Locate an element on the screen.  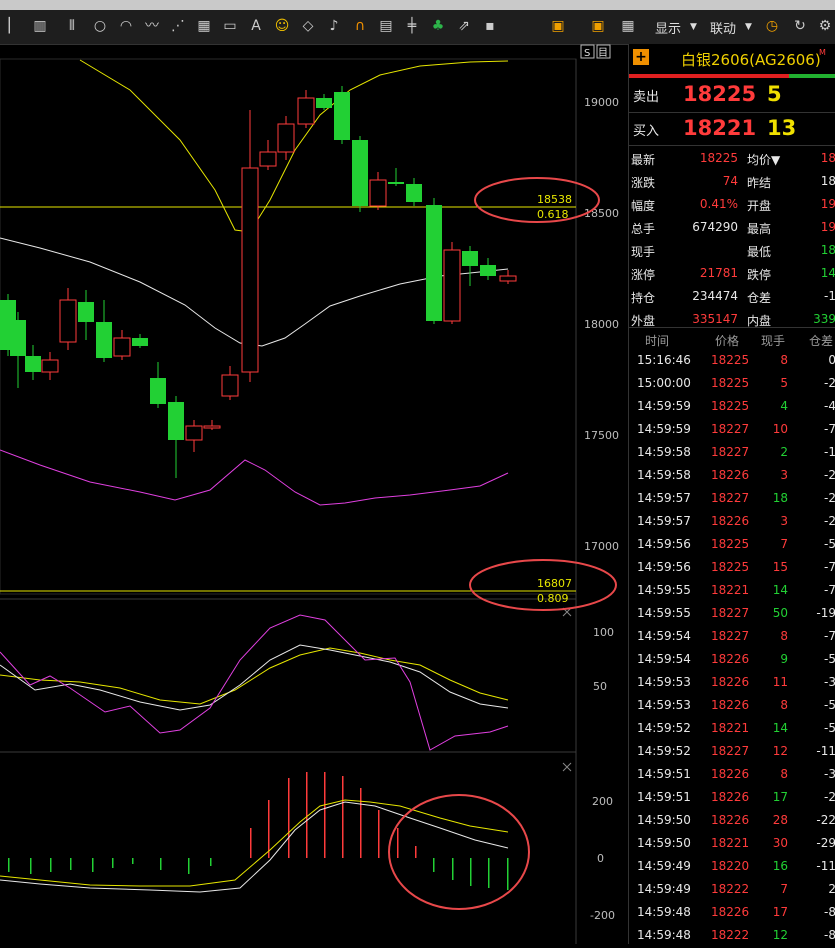
tick-row: 14:59:48 18226 17 -8 is located at coordinates (732, 913).